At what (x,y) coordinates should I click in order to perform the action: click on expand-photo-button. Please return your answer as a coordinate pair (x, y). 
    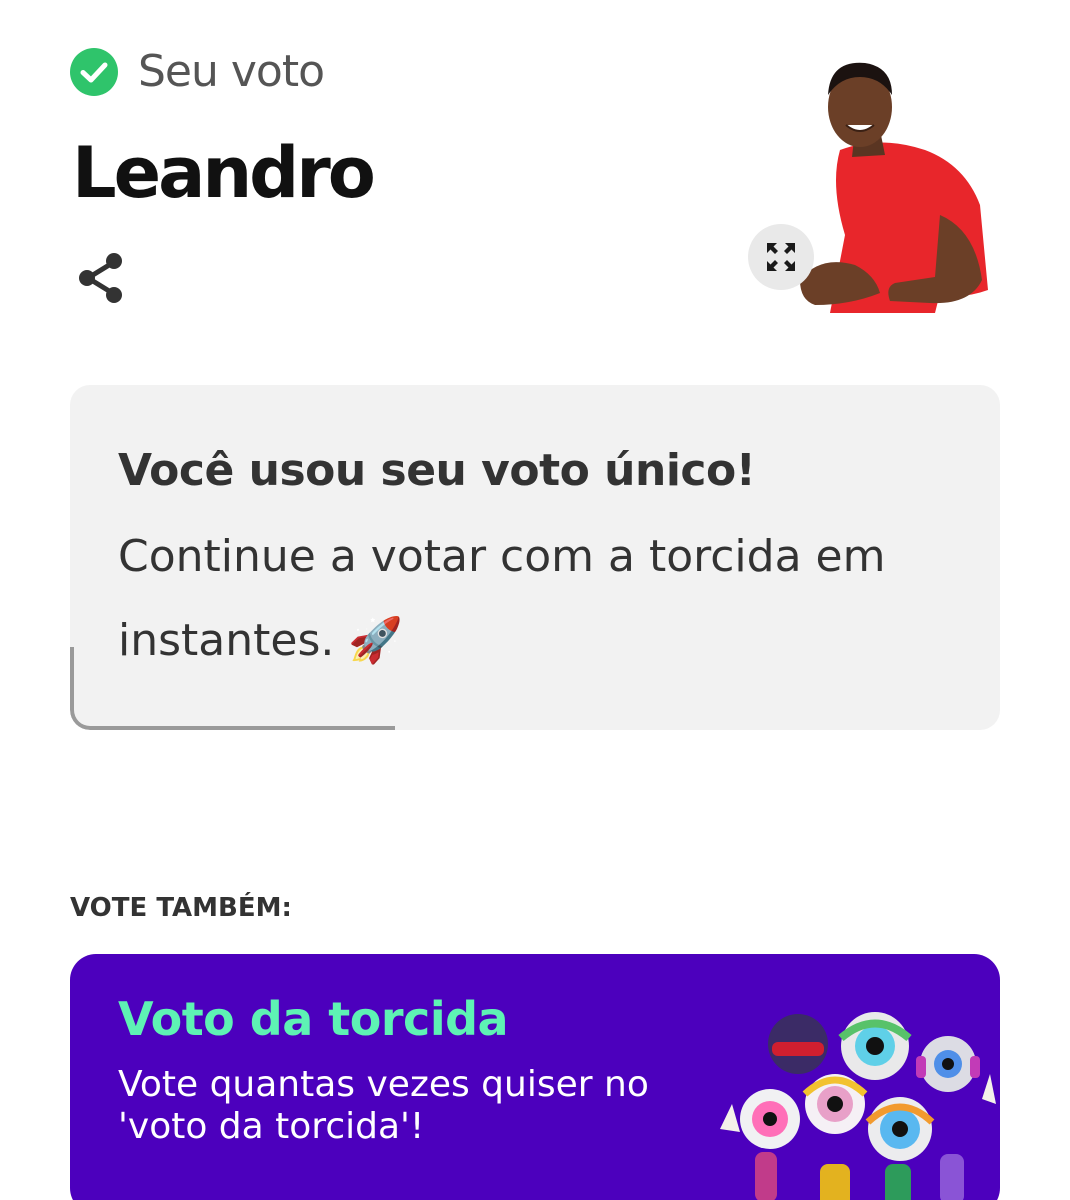
    Looking at the image, I should click on (781, 257).